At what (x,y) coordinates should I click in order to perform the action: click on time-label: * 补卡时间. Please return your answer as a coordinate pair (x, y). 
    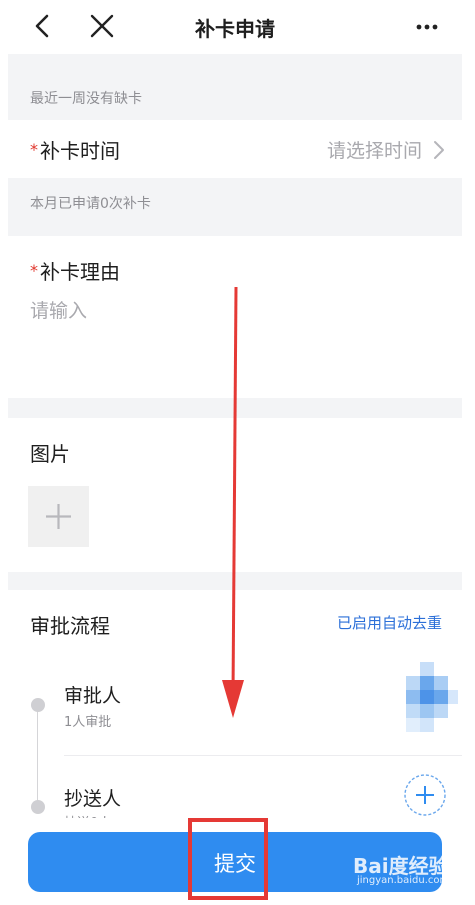
    Looking at the image, I should click on (75, 149).